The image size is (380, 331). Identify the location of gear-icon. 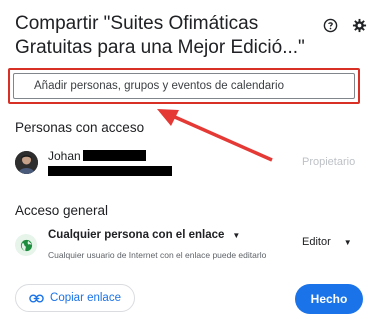
(359, 25).